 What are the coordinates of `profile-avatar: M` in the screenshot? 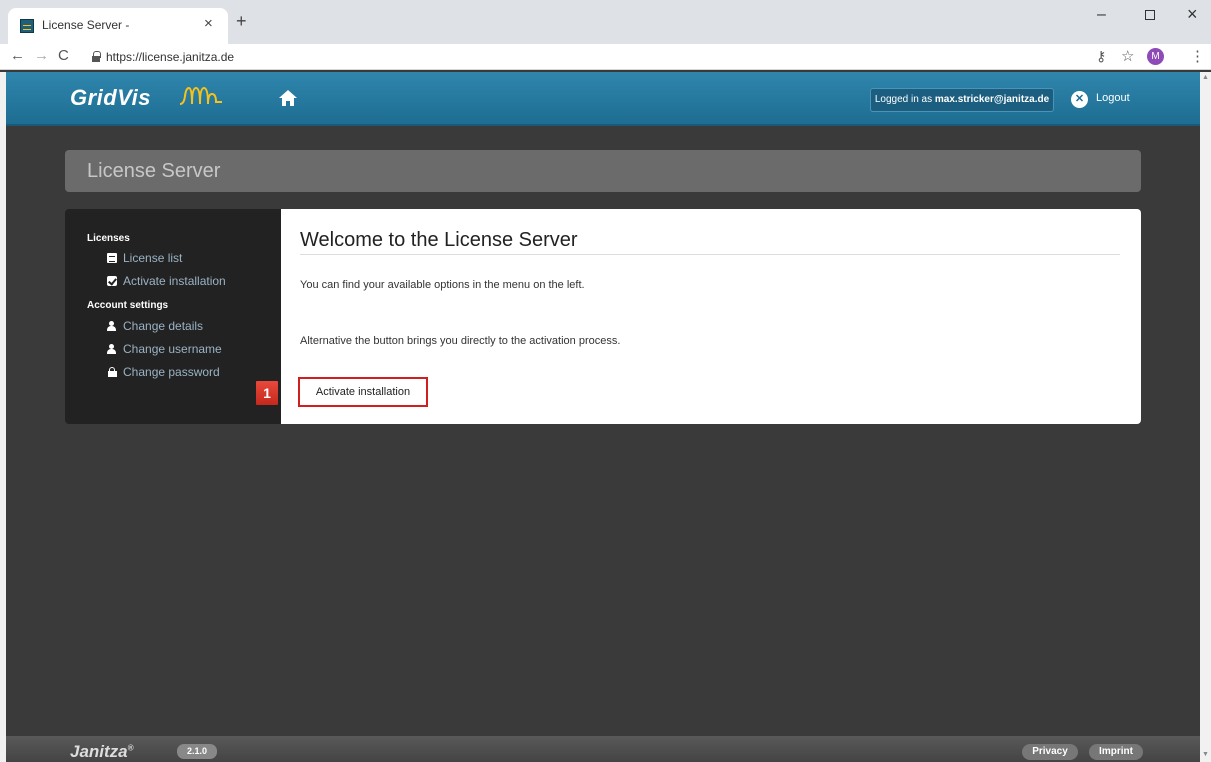 It's located at (1155, 56).